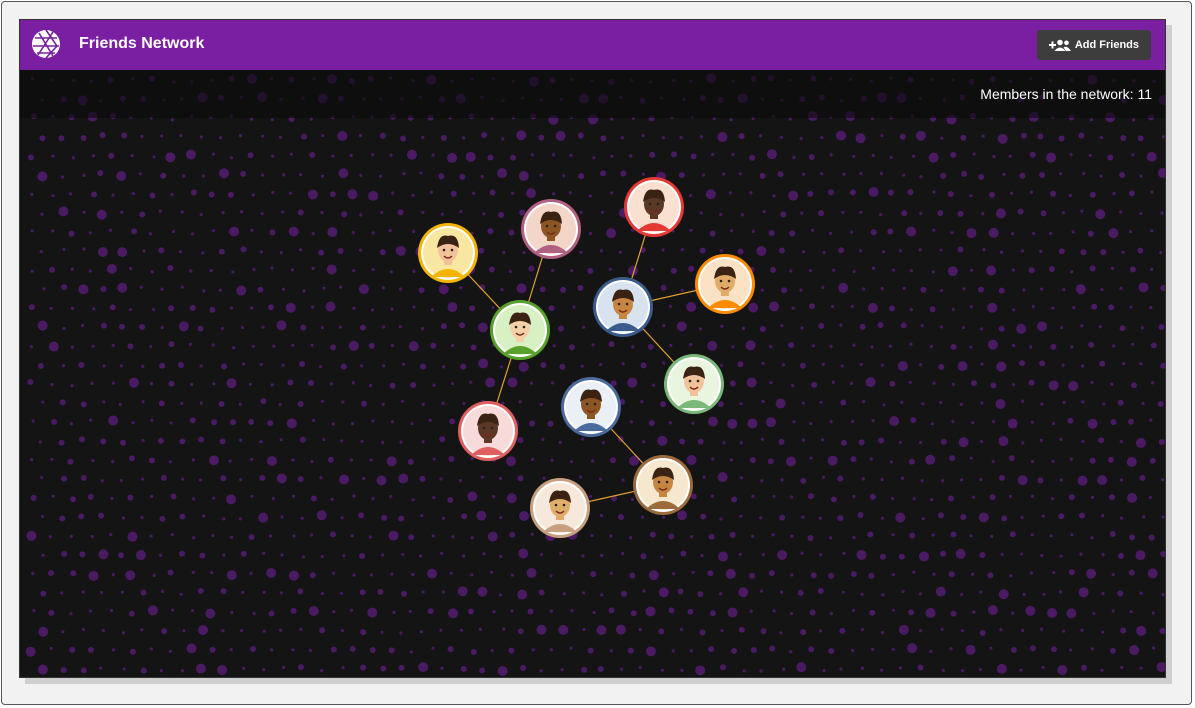 The image size is (1195, 708). What do you see at coordinates (1106, 45) in the screenshot?
I see `add-friends-label: Add Friends` at bounding box center [1106, 45].